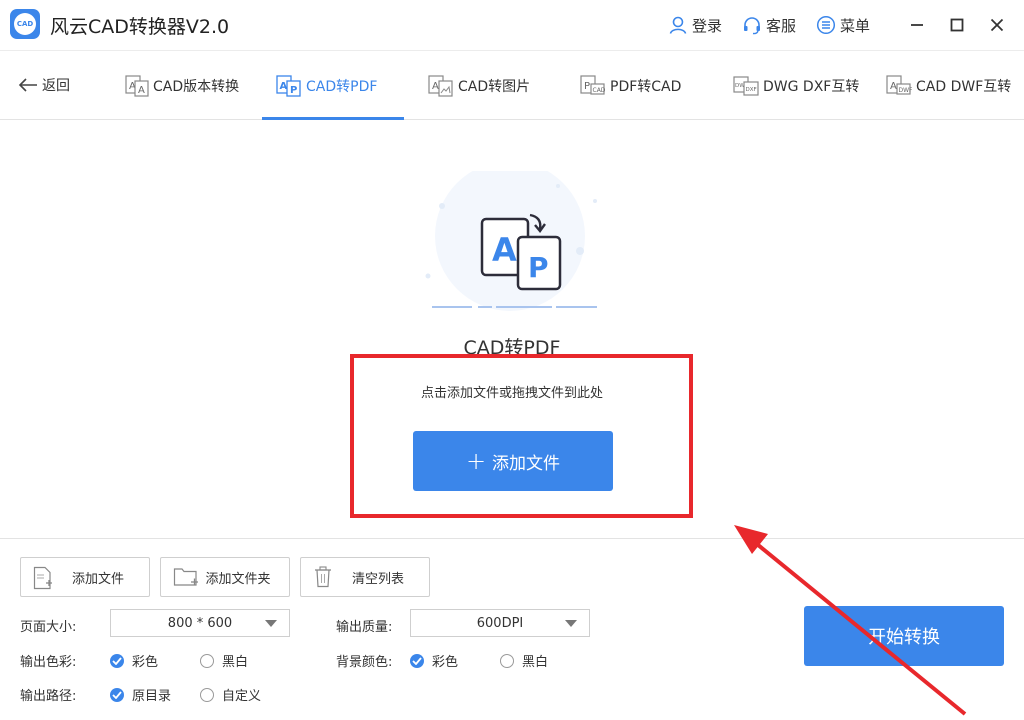  What do you see at coordinates (48, 627) in the screenshot?
I see `page-size-label: 页面大小:` at bounding box center [48, 627].